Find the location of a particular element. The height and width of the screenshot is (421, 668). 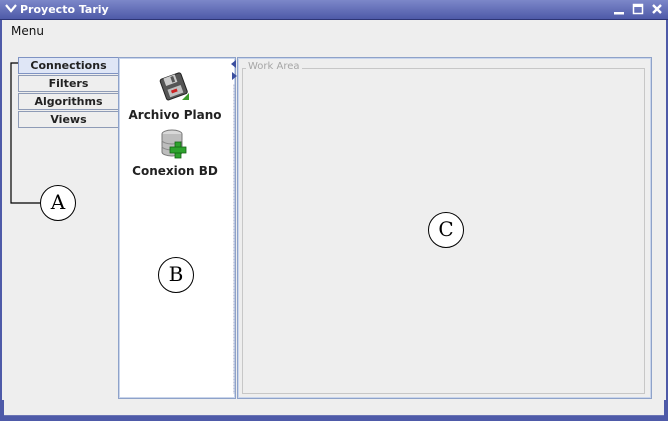

annotation-a: A is located at coordinates (58, 203).